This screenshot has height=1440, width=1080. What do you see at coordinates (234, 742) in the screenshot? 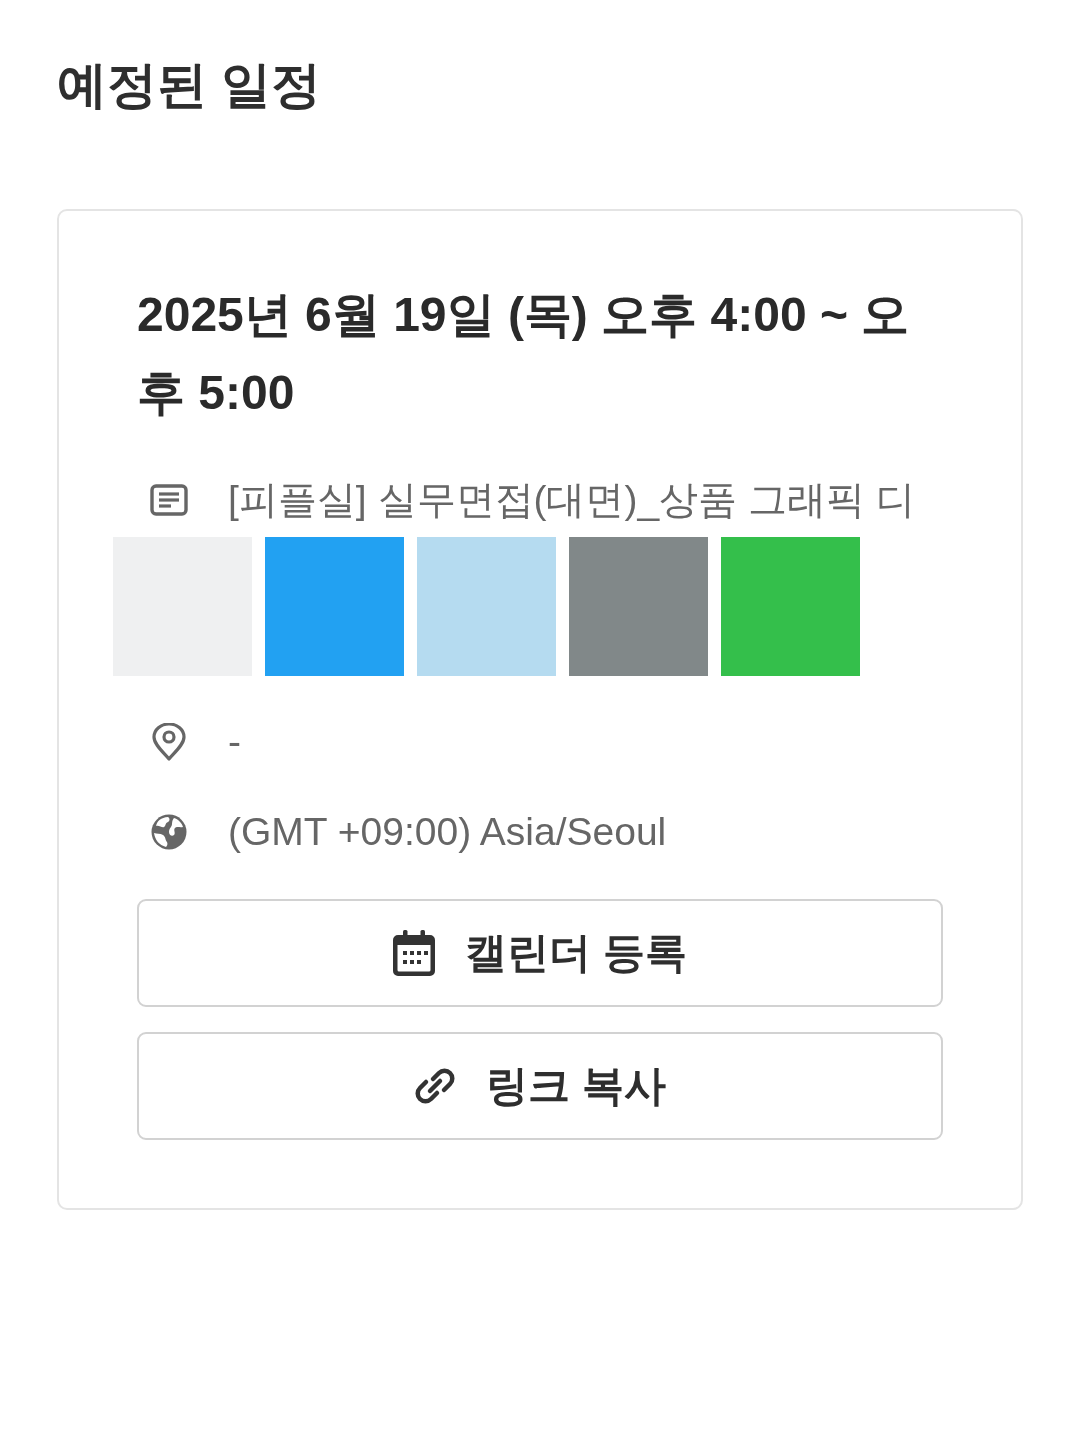
I see `location-text: -` at bounding box center [234, 742].